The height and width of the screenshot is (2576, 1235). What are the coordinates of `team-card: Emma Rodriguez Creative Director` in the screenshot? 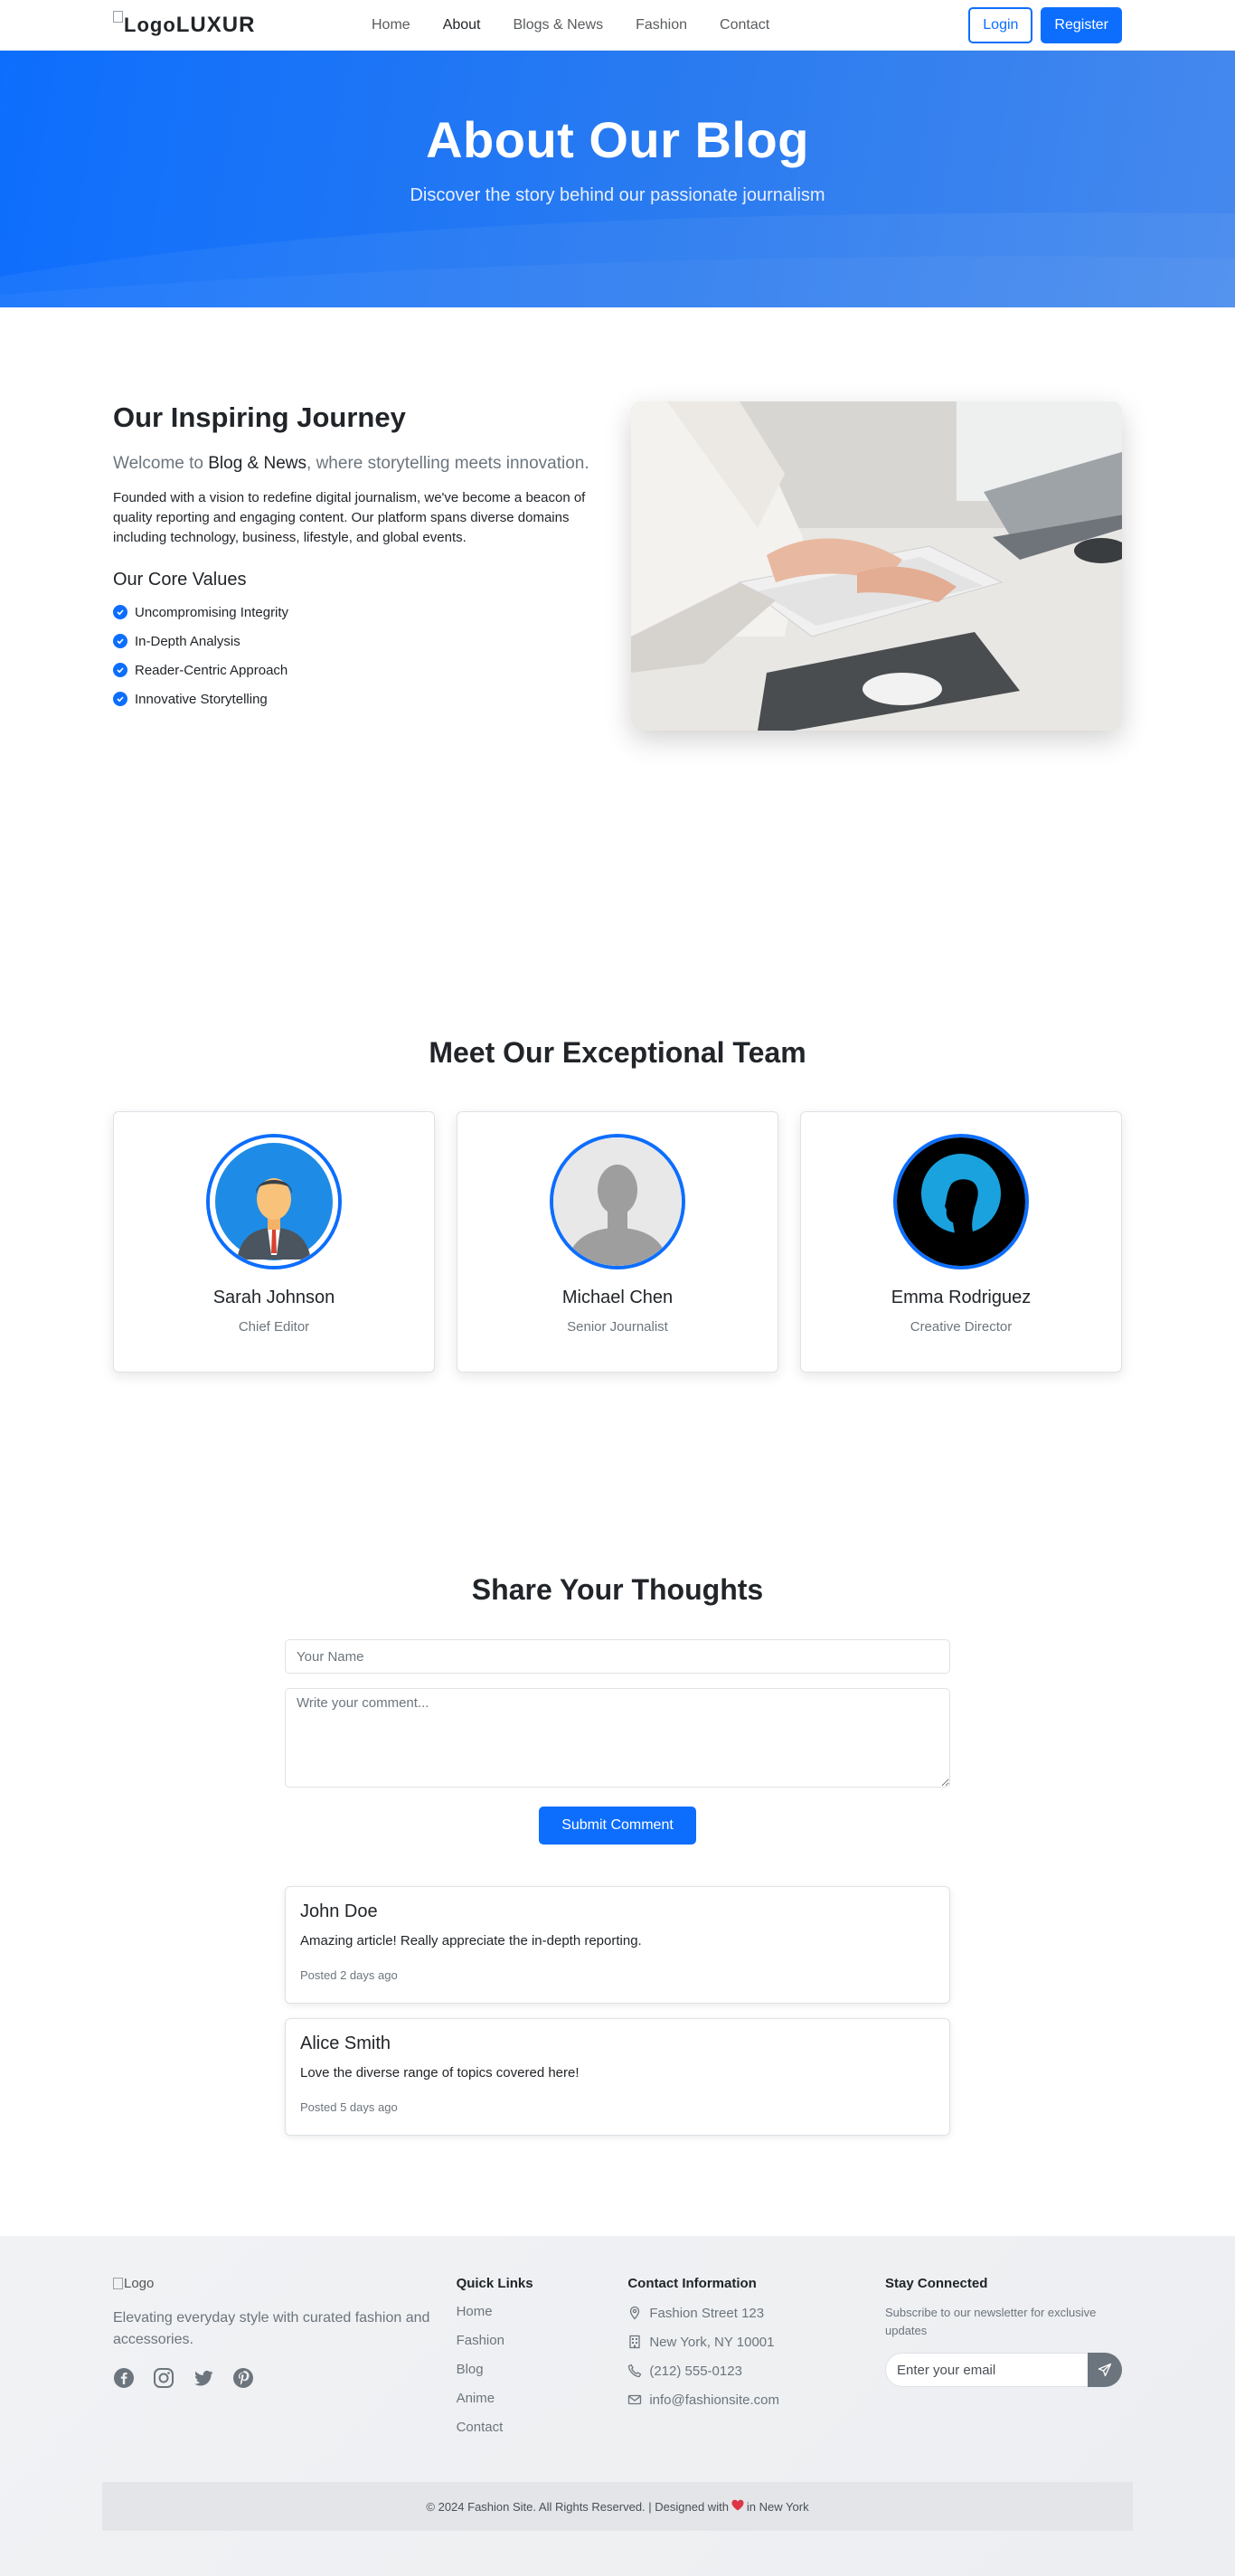 It's located at (961, 1242).